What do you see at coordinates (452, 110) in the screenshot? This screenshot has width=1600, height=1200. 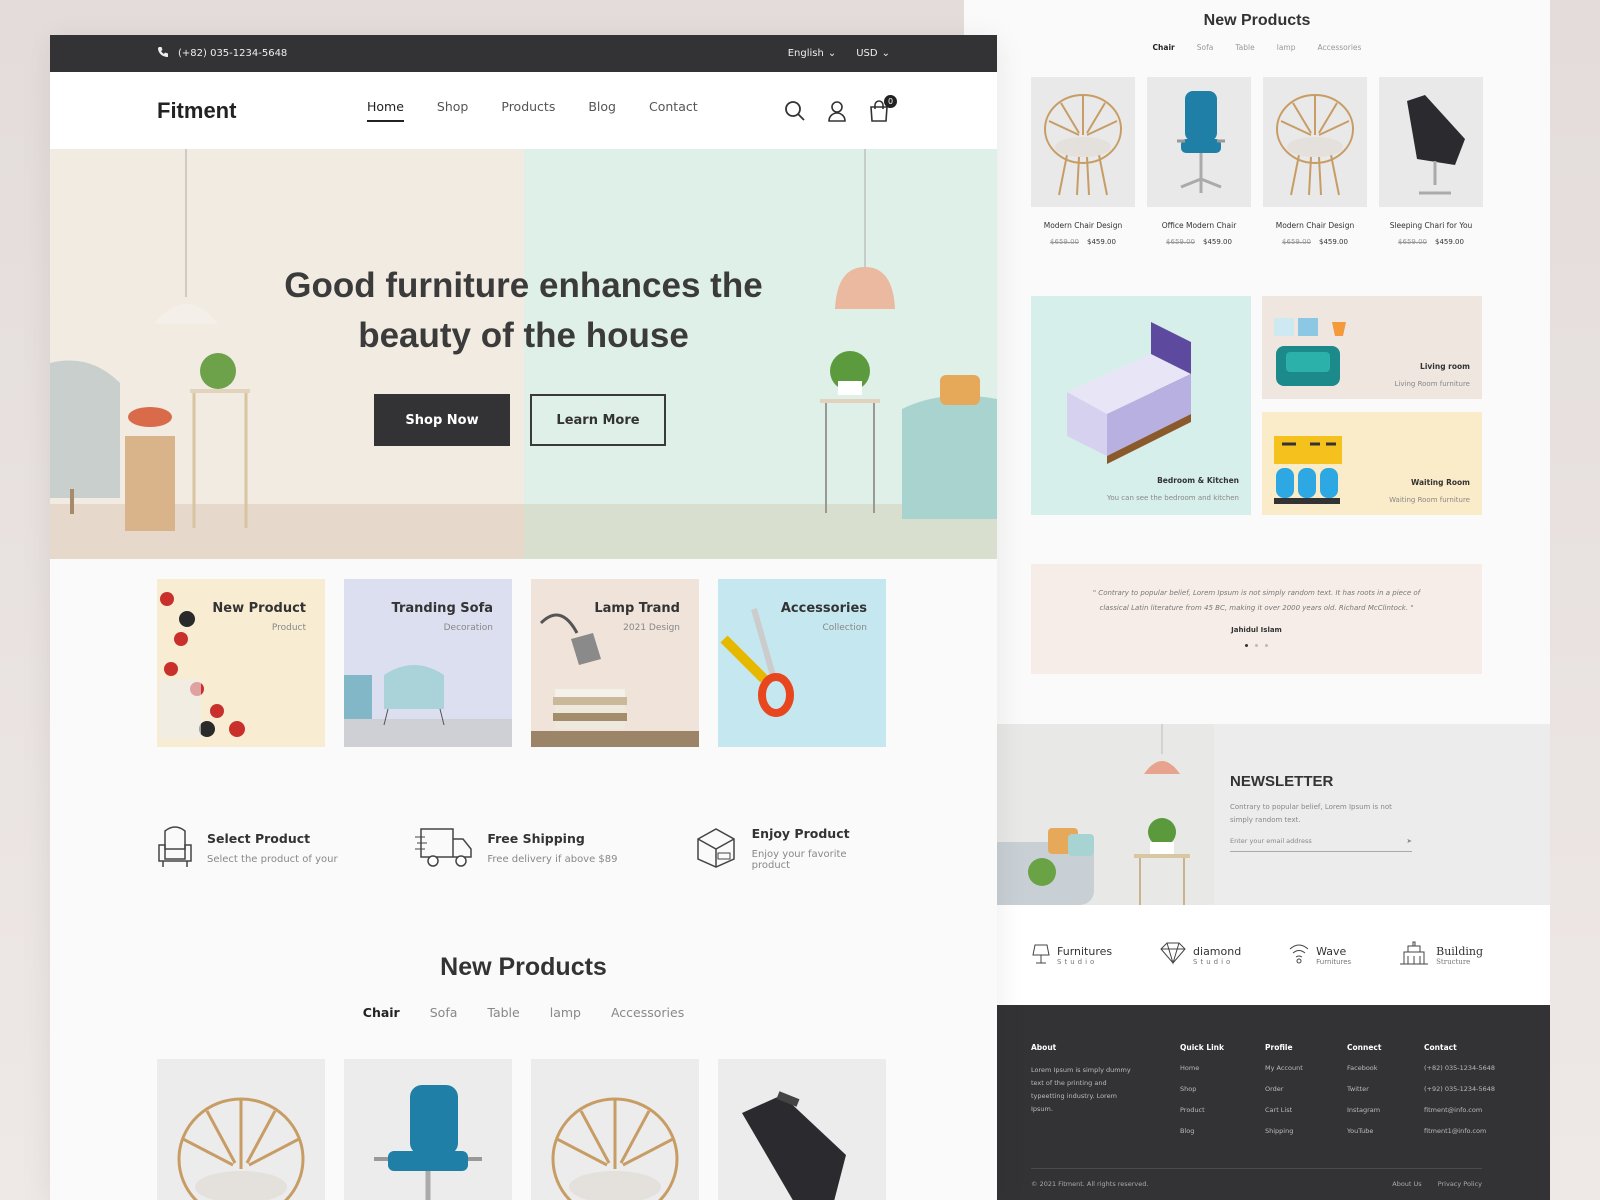 I see `nav-item-shop: Shop` at bounding box center [452, 110].